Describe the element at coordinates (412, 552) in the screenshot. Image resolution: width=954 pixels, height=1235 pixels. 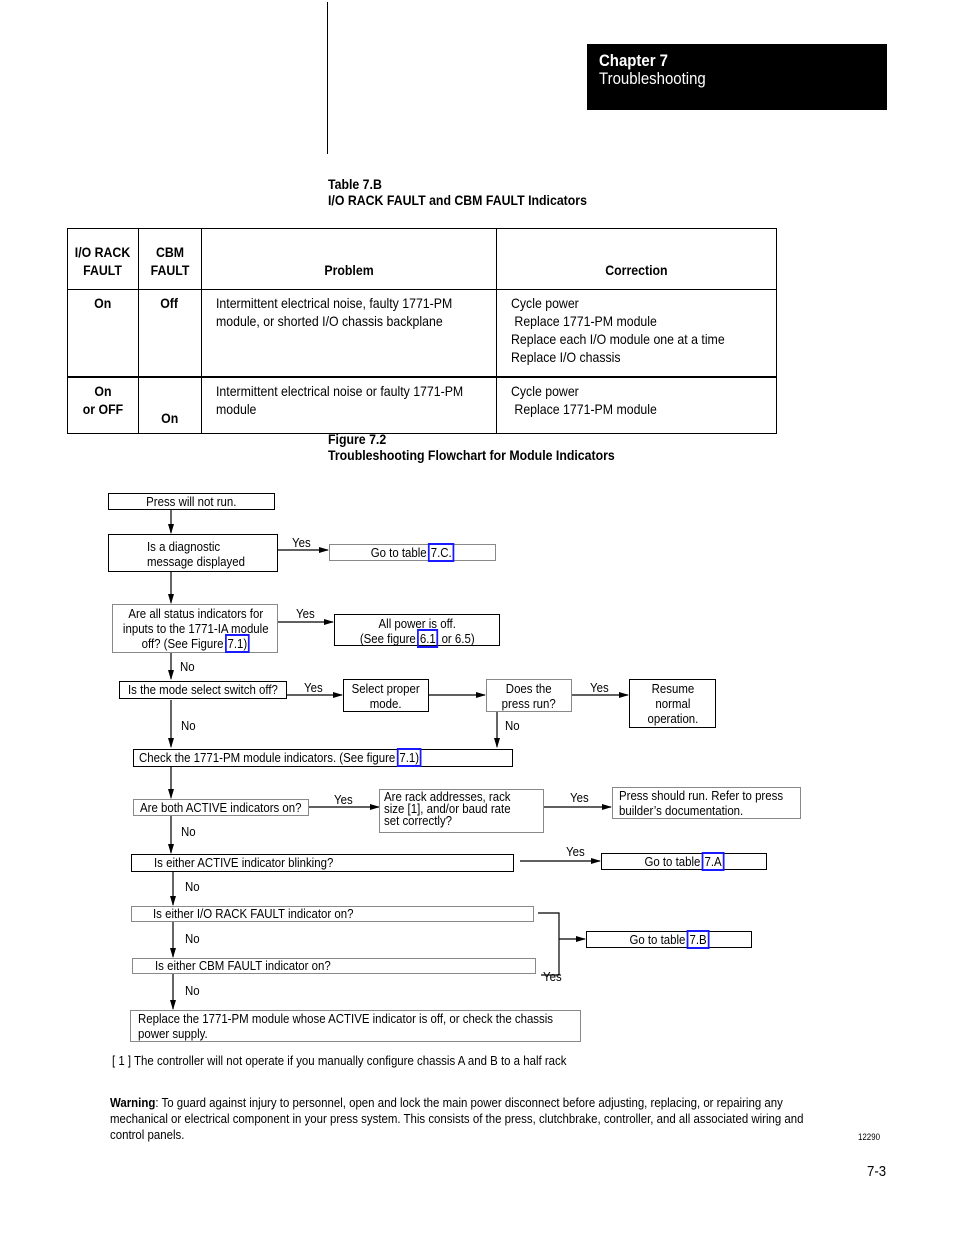
I see `node-goto-table-7c: Go to table 7.C.` at that location.